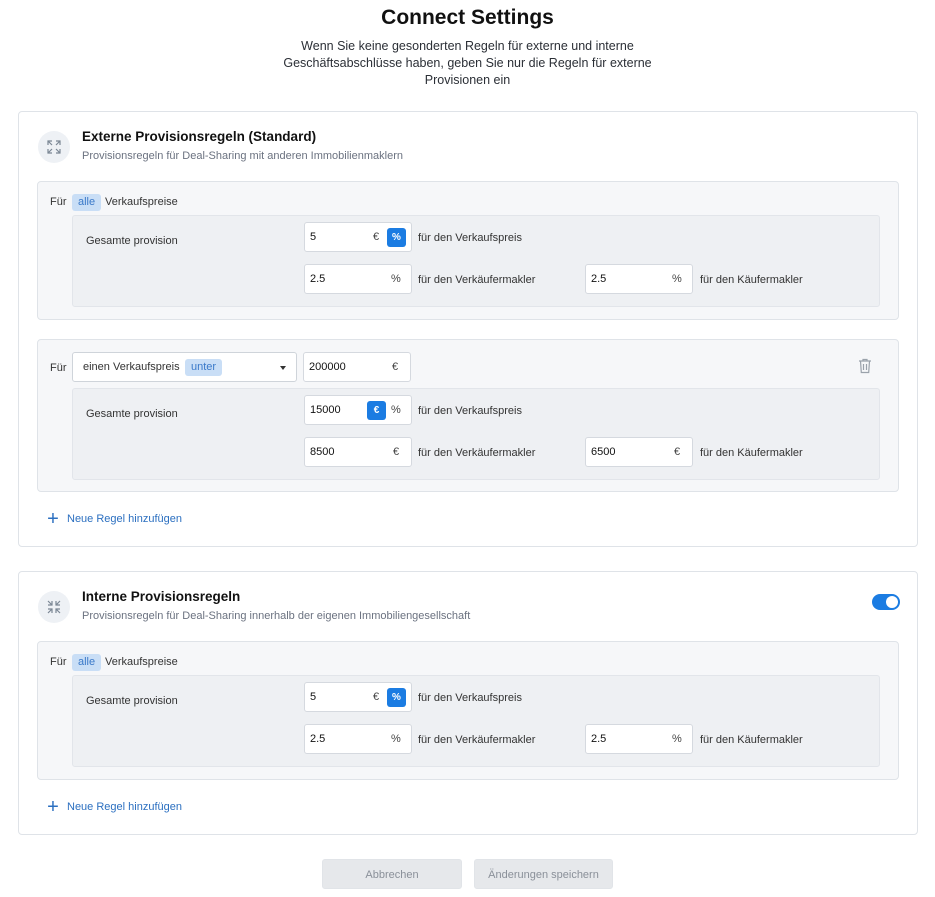  Describe the element at coordinates (358, 452) in the screenshot. I see `seller-commission-input: 8500 €` at that location.